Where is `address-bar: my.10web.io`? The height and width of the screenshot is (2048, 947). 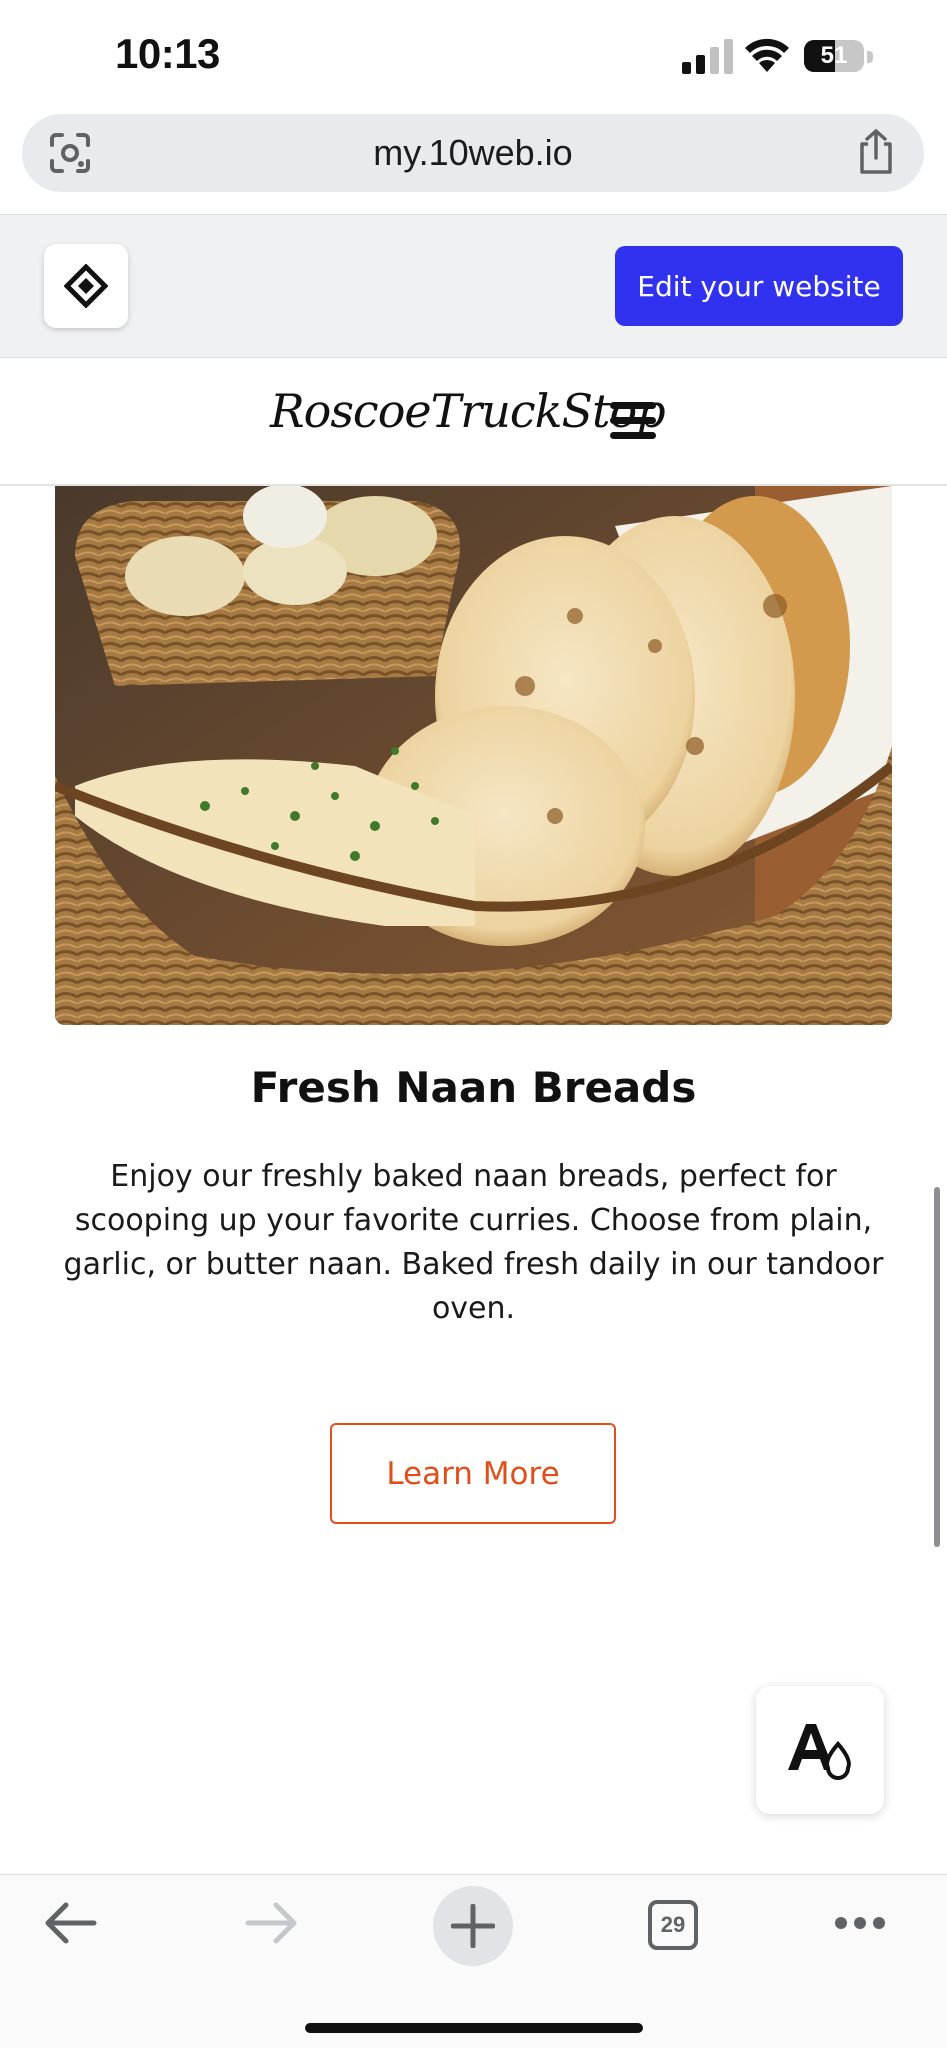
address-bar: my.10web.io is located at coordinates (473, 153).